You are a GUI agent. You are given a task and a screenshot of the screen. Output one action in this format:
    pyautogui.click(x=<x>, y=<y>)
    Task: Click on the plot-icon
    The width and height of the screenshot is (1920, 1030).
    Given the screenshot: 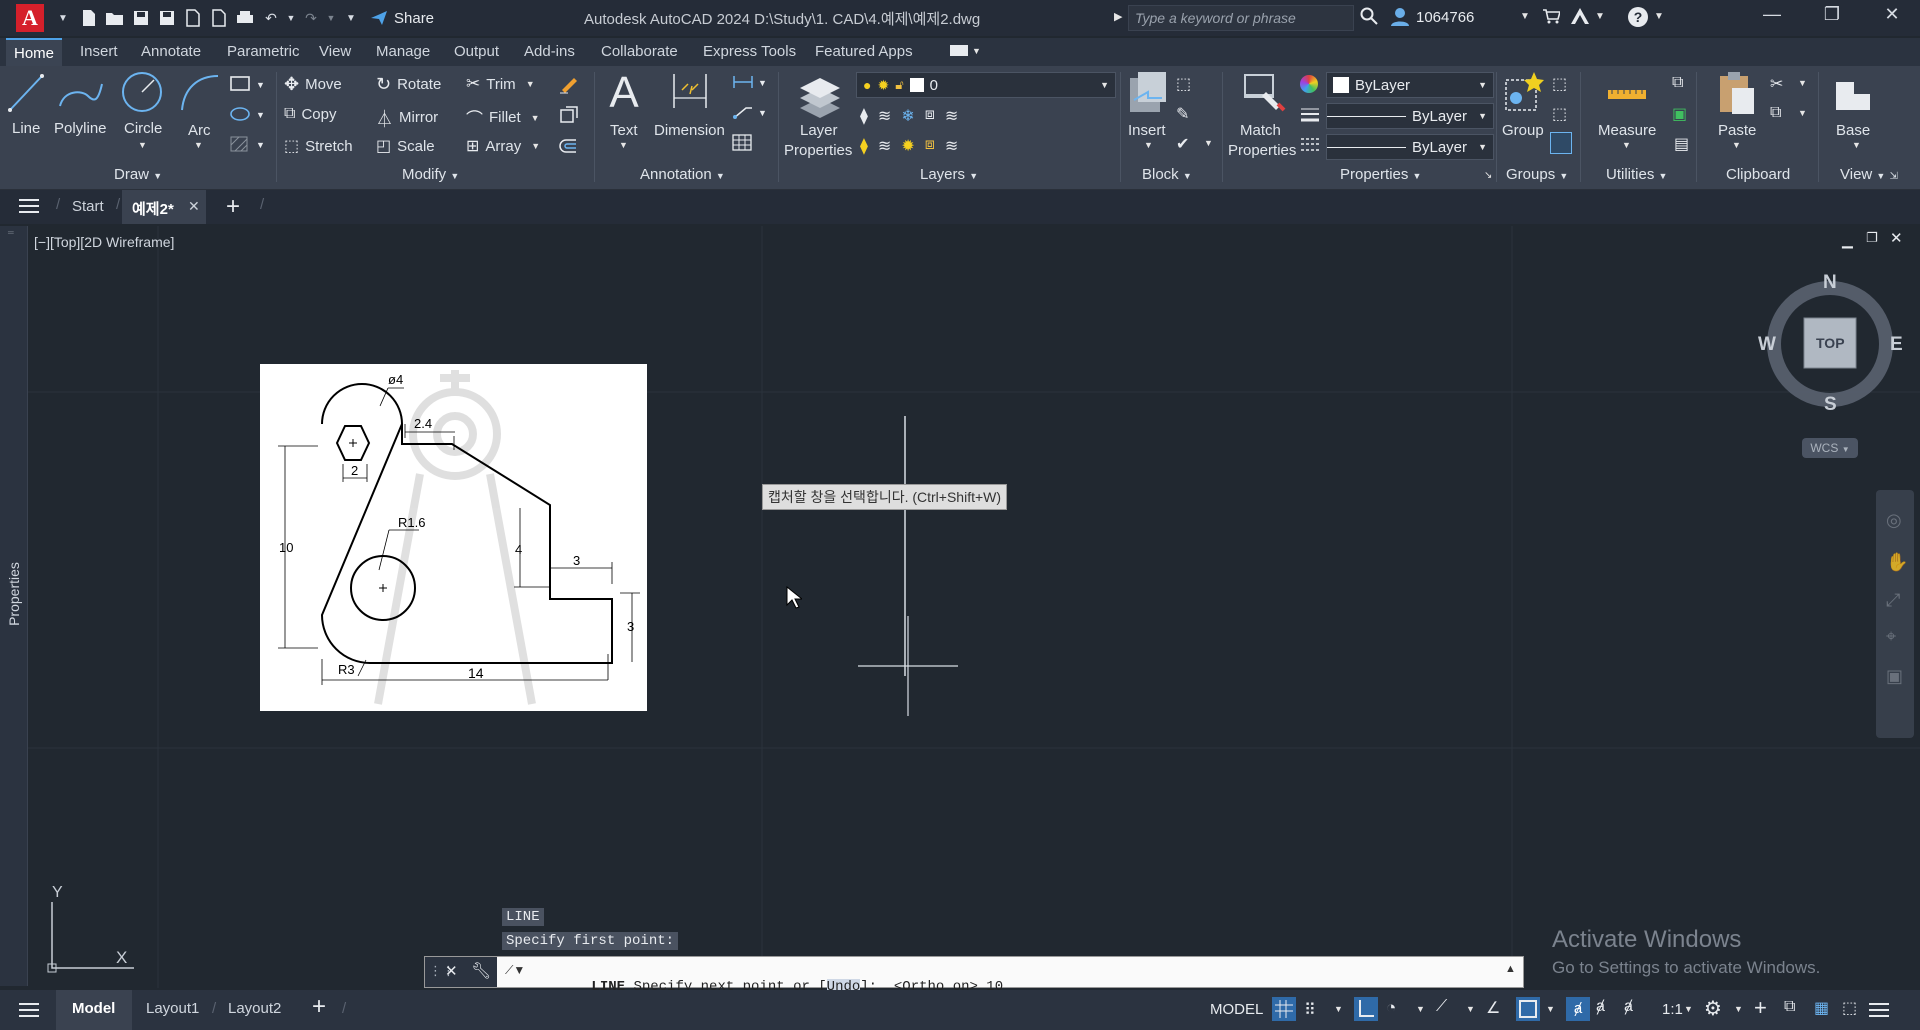 What is the action you would take?
    pyautogui.click(x=245, y=18)
    